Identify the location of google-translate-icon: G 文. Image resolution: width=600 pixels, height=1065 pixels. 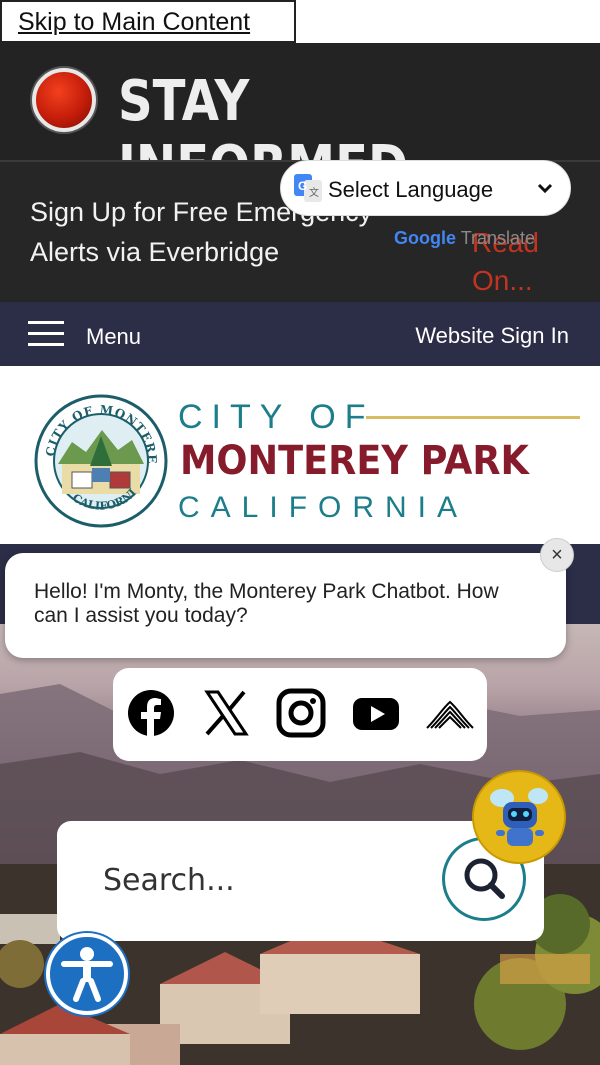
(308, 188).